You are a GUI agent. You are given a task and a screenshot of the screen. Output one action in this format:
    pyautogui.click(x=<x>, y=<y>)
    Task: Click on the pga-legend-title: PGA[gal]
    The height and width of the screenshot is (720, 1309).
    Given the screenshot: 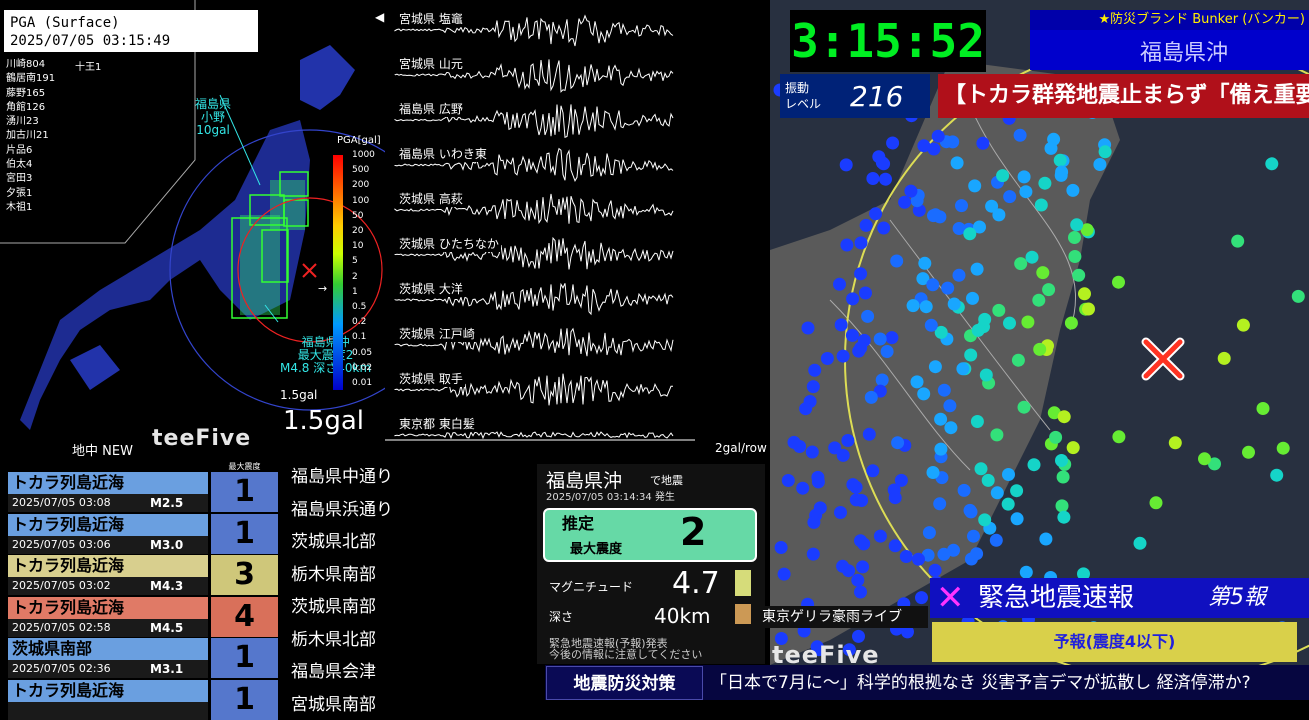 What is the action you would take?
    pyautogui.click(x=359, y=140)
    